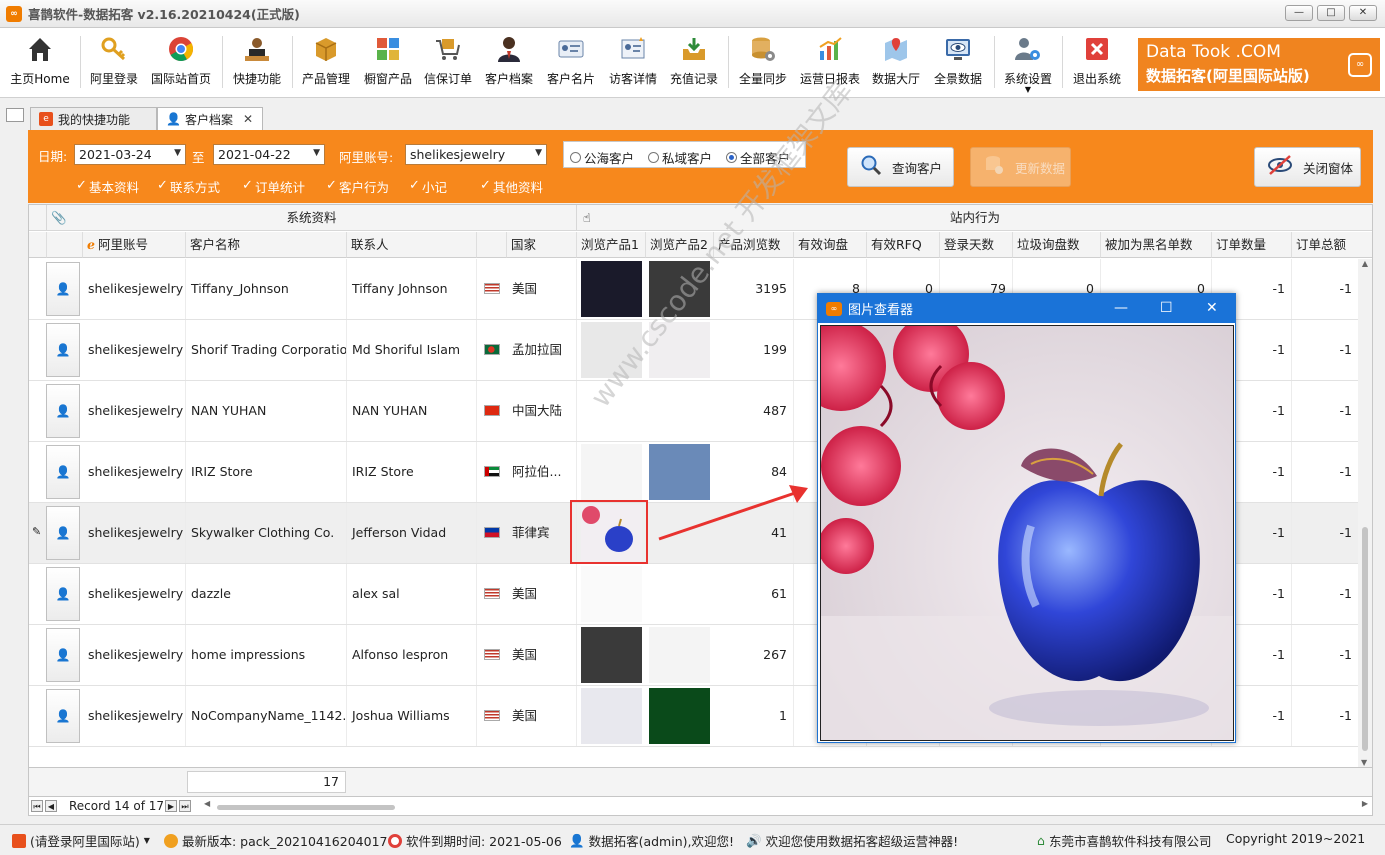 The image size is (1385, 855). What do you see at coordinates (188, 186) in the screenshot?
I see `check-contact: ✓ 联系方式` at bounding box center [188, 186].